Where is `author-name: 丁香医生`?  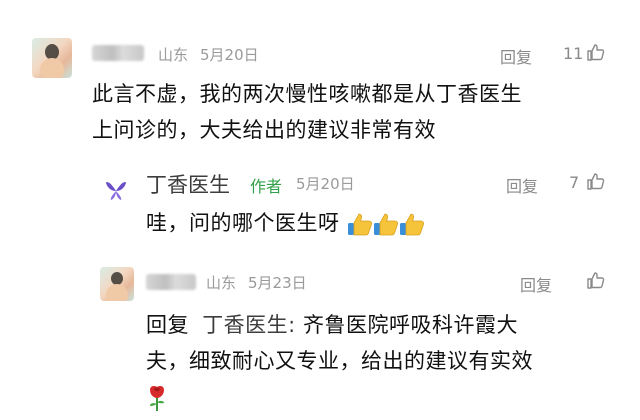 author-name: 丁香医生 is located at coordinates (188, 184).